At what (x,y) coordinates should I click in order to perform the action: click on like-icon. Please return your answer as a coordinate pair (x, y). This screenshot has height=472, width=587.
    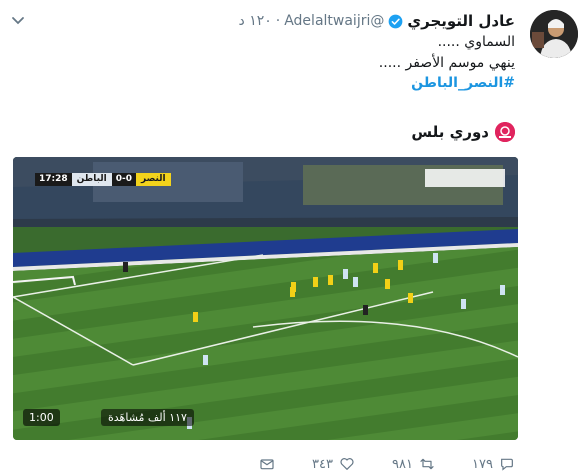
    Looking at the image, I should click on (347, 464).